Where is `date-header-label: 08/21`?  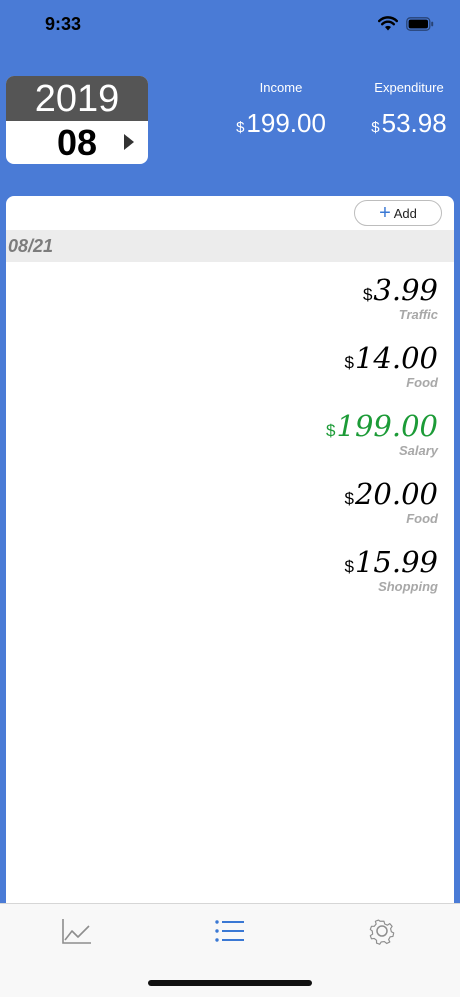 date-header-label: 08/21 is located at coordinates (31, 246).